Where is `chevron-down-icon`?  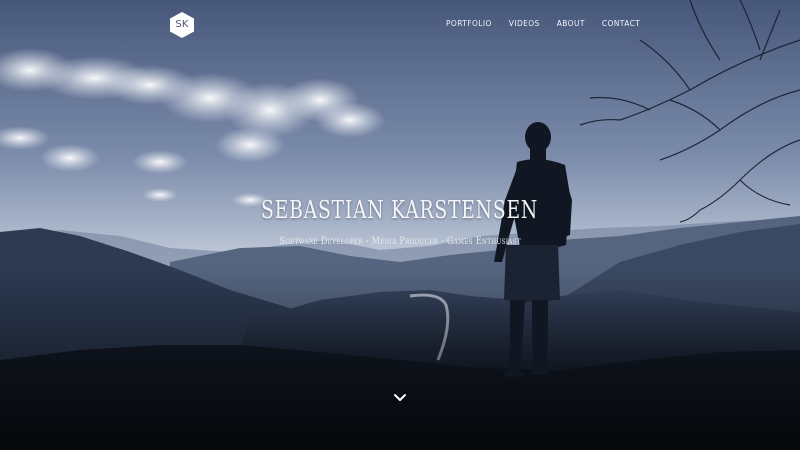 chevron-down-icon is located at coordinates (400, 397).